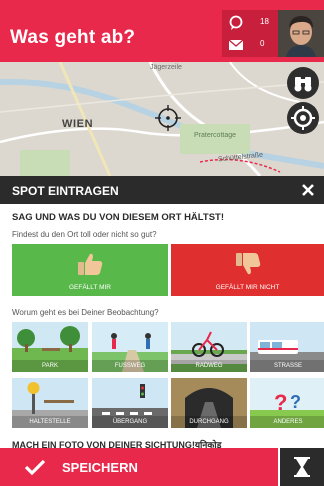  I want to click on messages-count: 0, so click(262, 43).